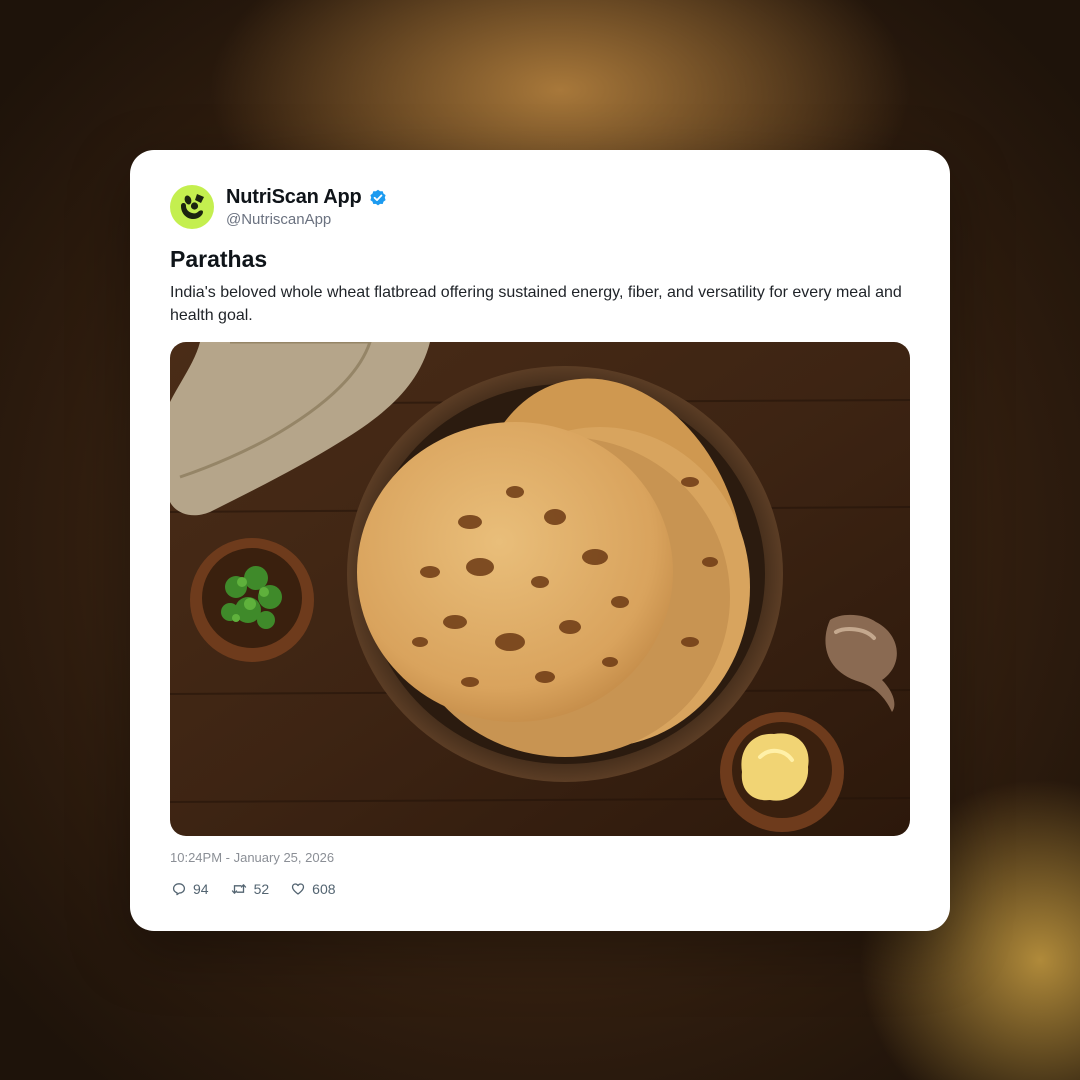 This screenshot has width=1080, height=1080. What do you see at coordinates (238, 889) in the screenshot?
I see `repost-icon` at bounding box center [238, 889].